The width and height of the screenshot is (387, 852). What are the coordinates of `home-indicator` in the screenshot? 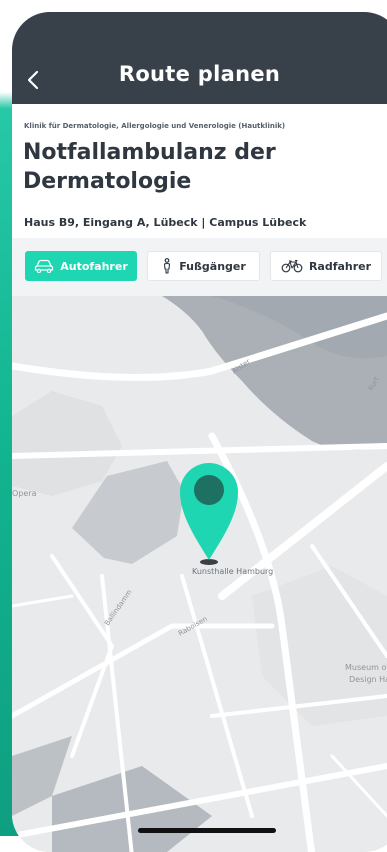 It's located at (207, 830).